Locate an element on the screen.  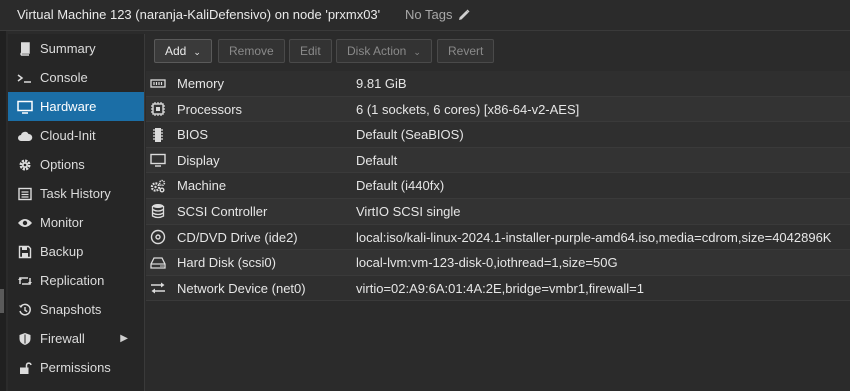
cdrom-icon is located at coordinates (158, 237).